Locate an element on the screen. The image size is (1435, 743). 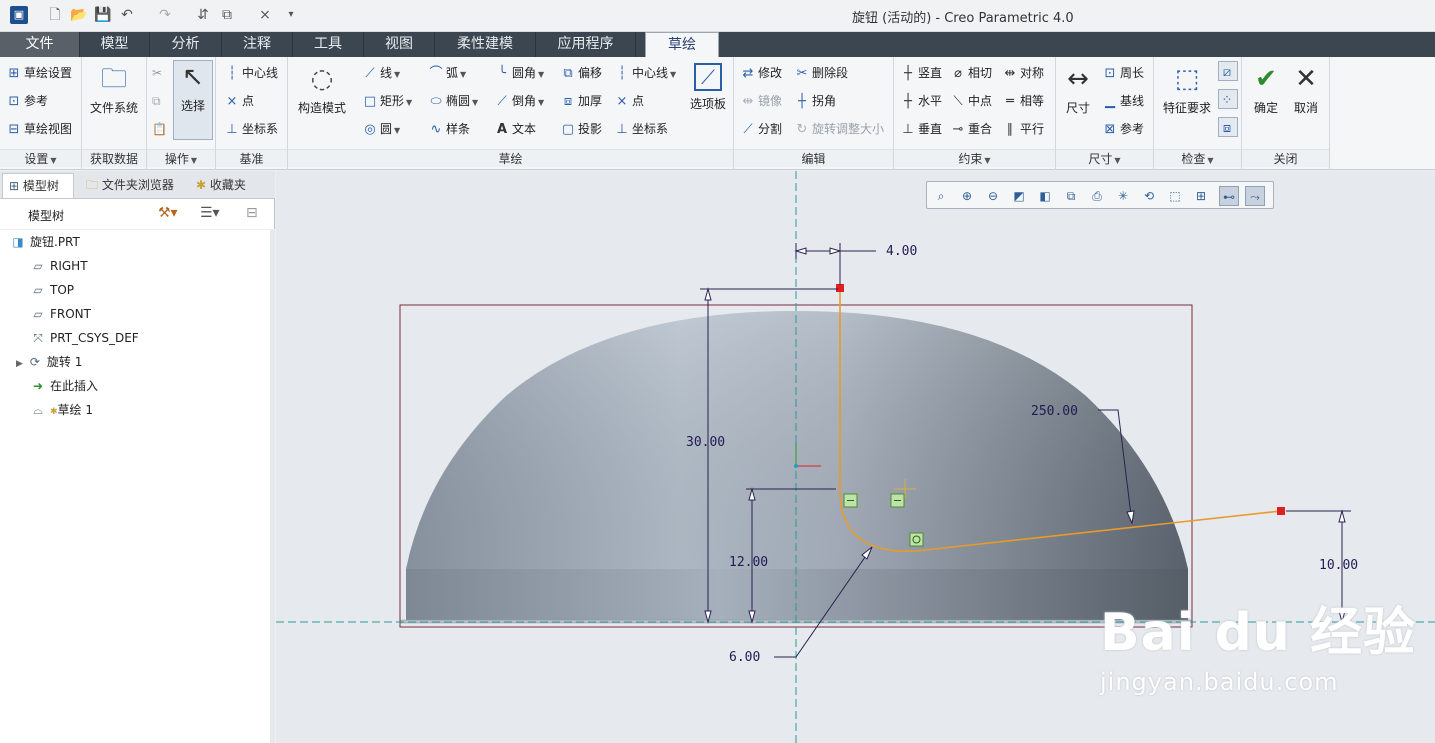
group-dimension-label: 尺寸 ▼ is located at coordinates (1104, 158).